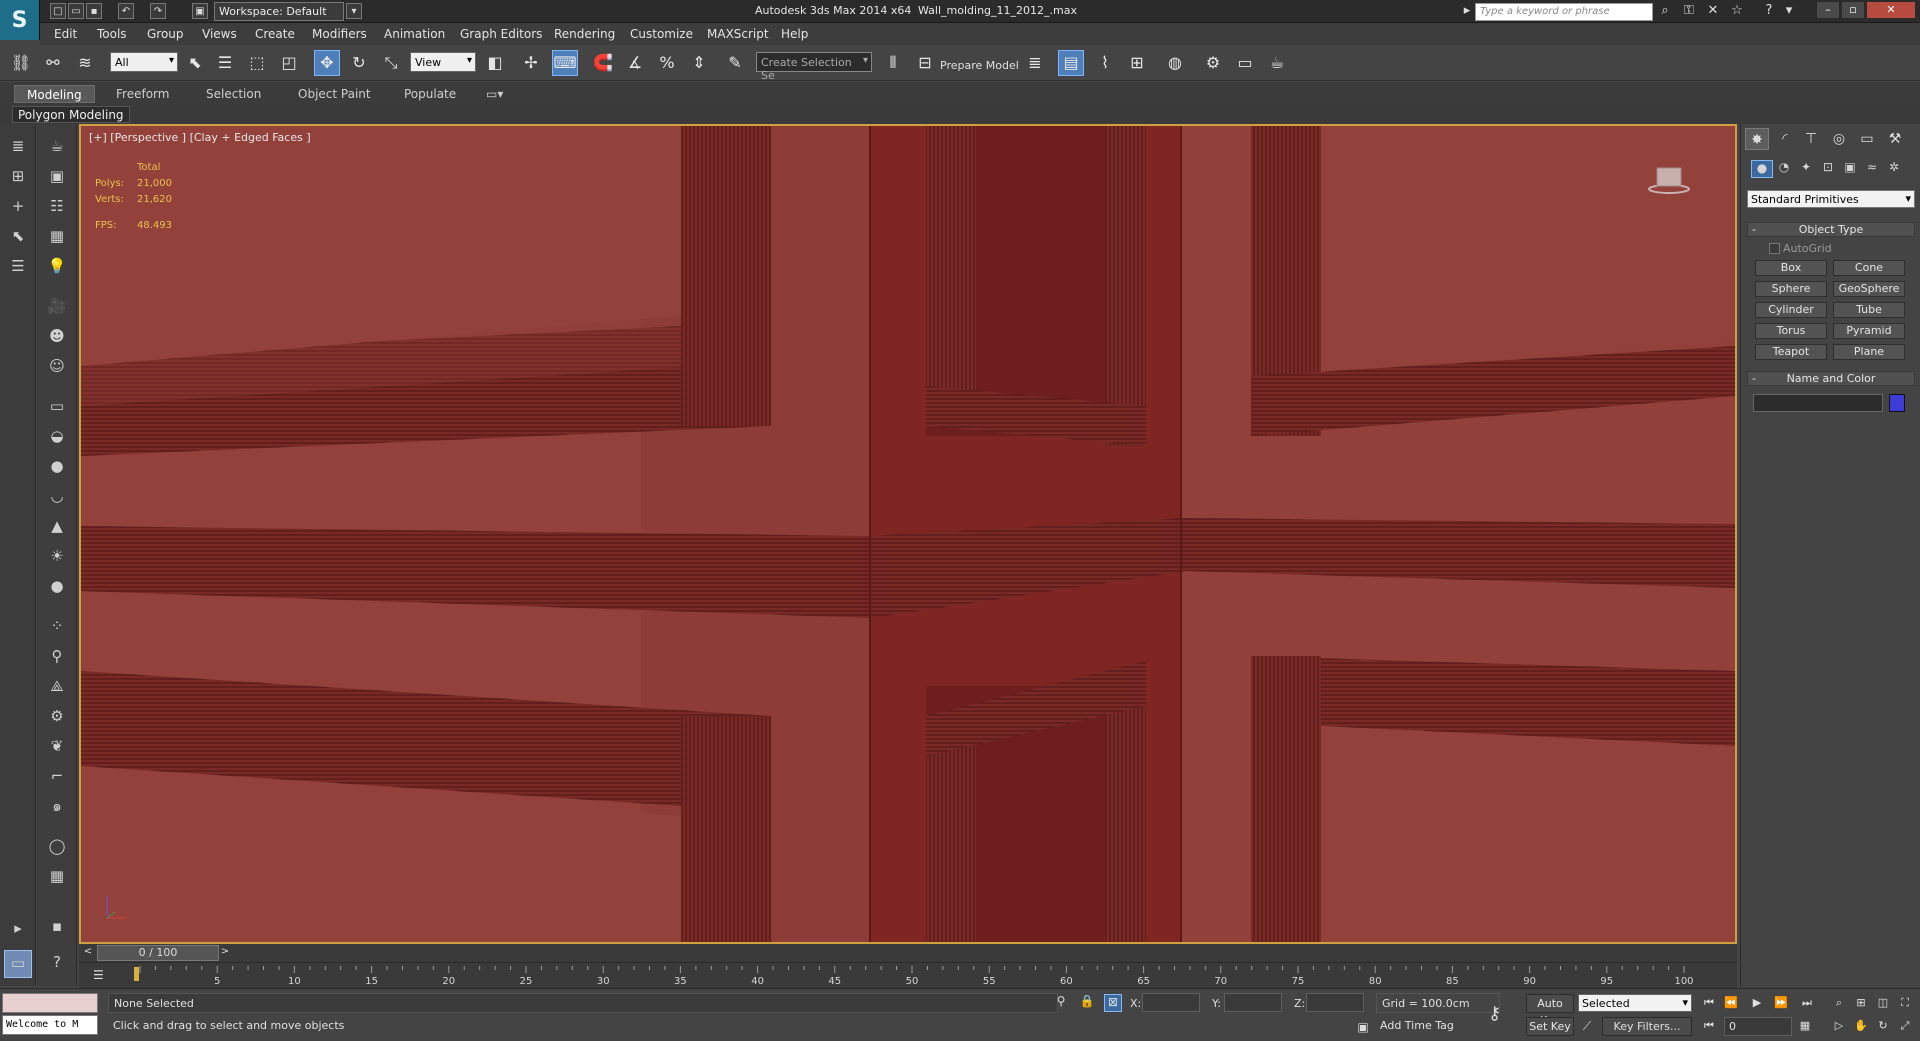  Describe the element at coordinates (1869, 289) in the screenshot. I see `geosphere-button: GeoSphere` at that location.